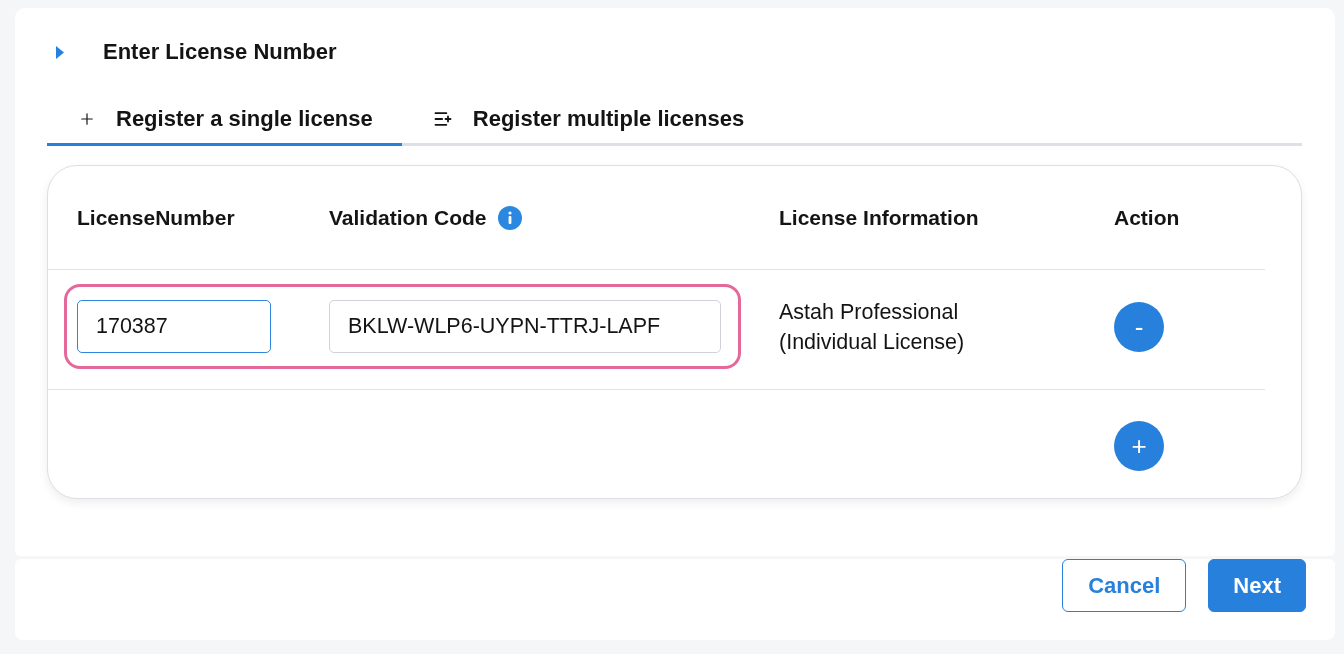 This screenshot has height=654, width=1344. What do you see at coordinates (1139, 326) in the screenshot?
I see `remove-button: -` at bounding box center [1139, 326].